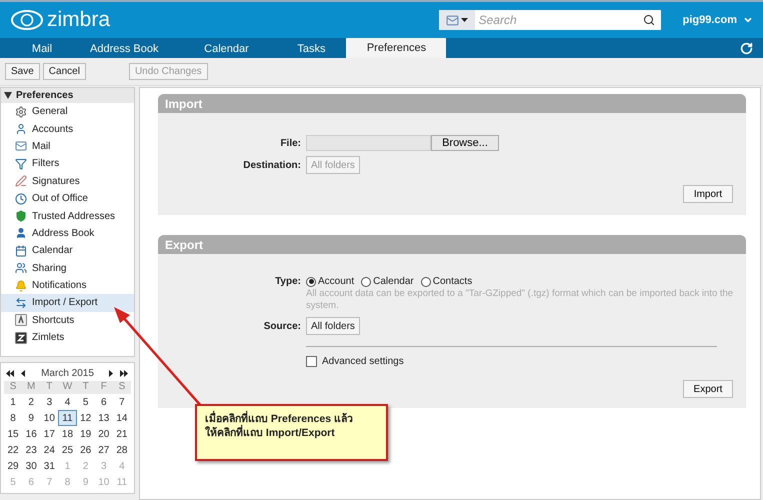 Image resolution: width=763 pixels, height=500 pixels. What do you see at coordinates (103, 402) in the screenshot?
I see `calendar-day: 6` at bounding box center [103, 402].